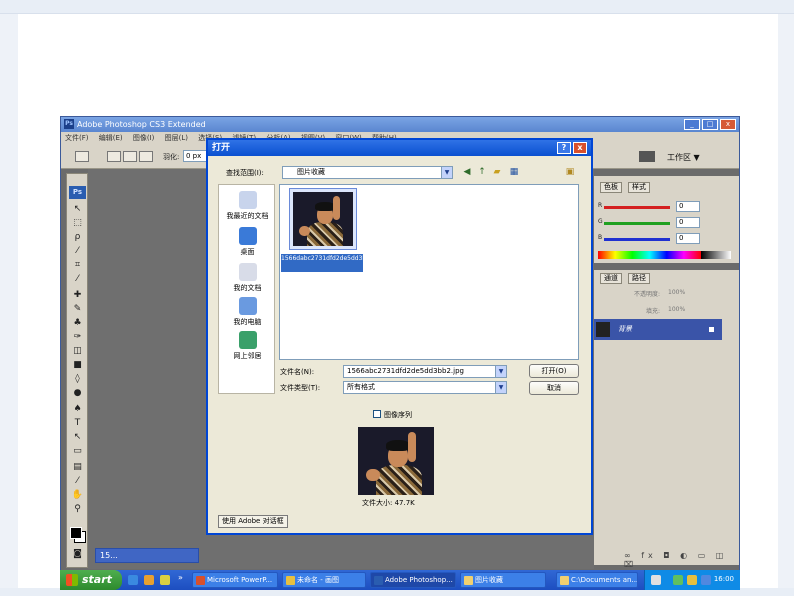  Describe the element at coordinates (247, 242) in the screenshot. I see `place-desktop: 桌面` at that location.